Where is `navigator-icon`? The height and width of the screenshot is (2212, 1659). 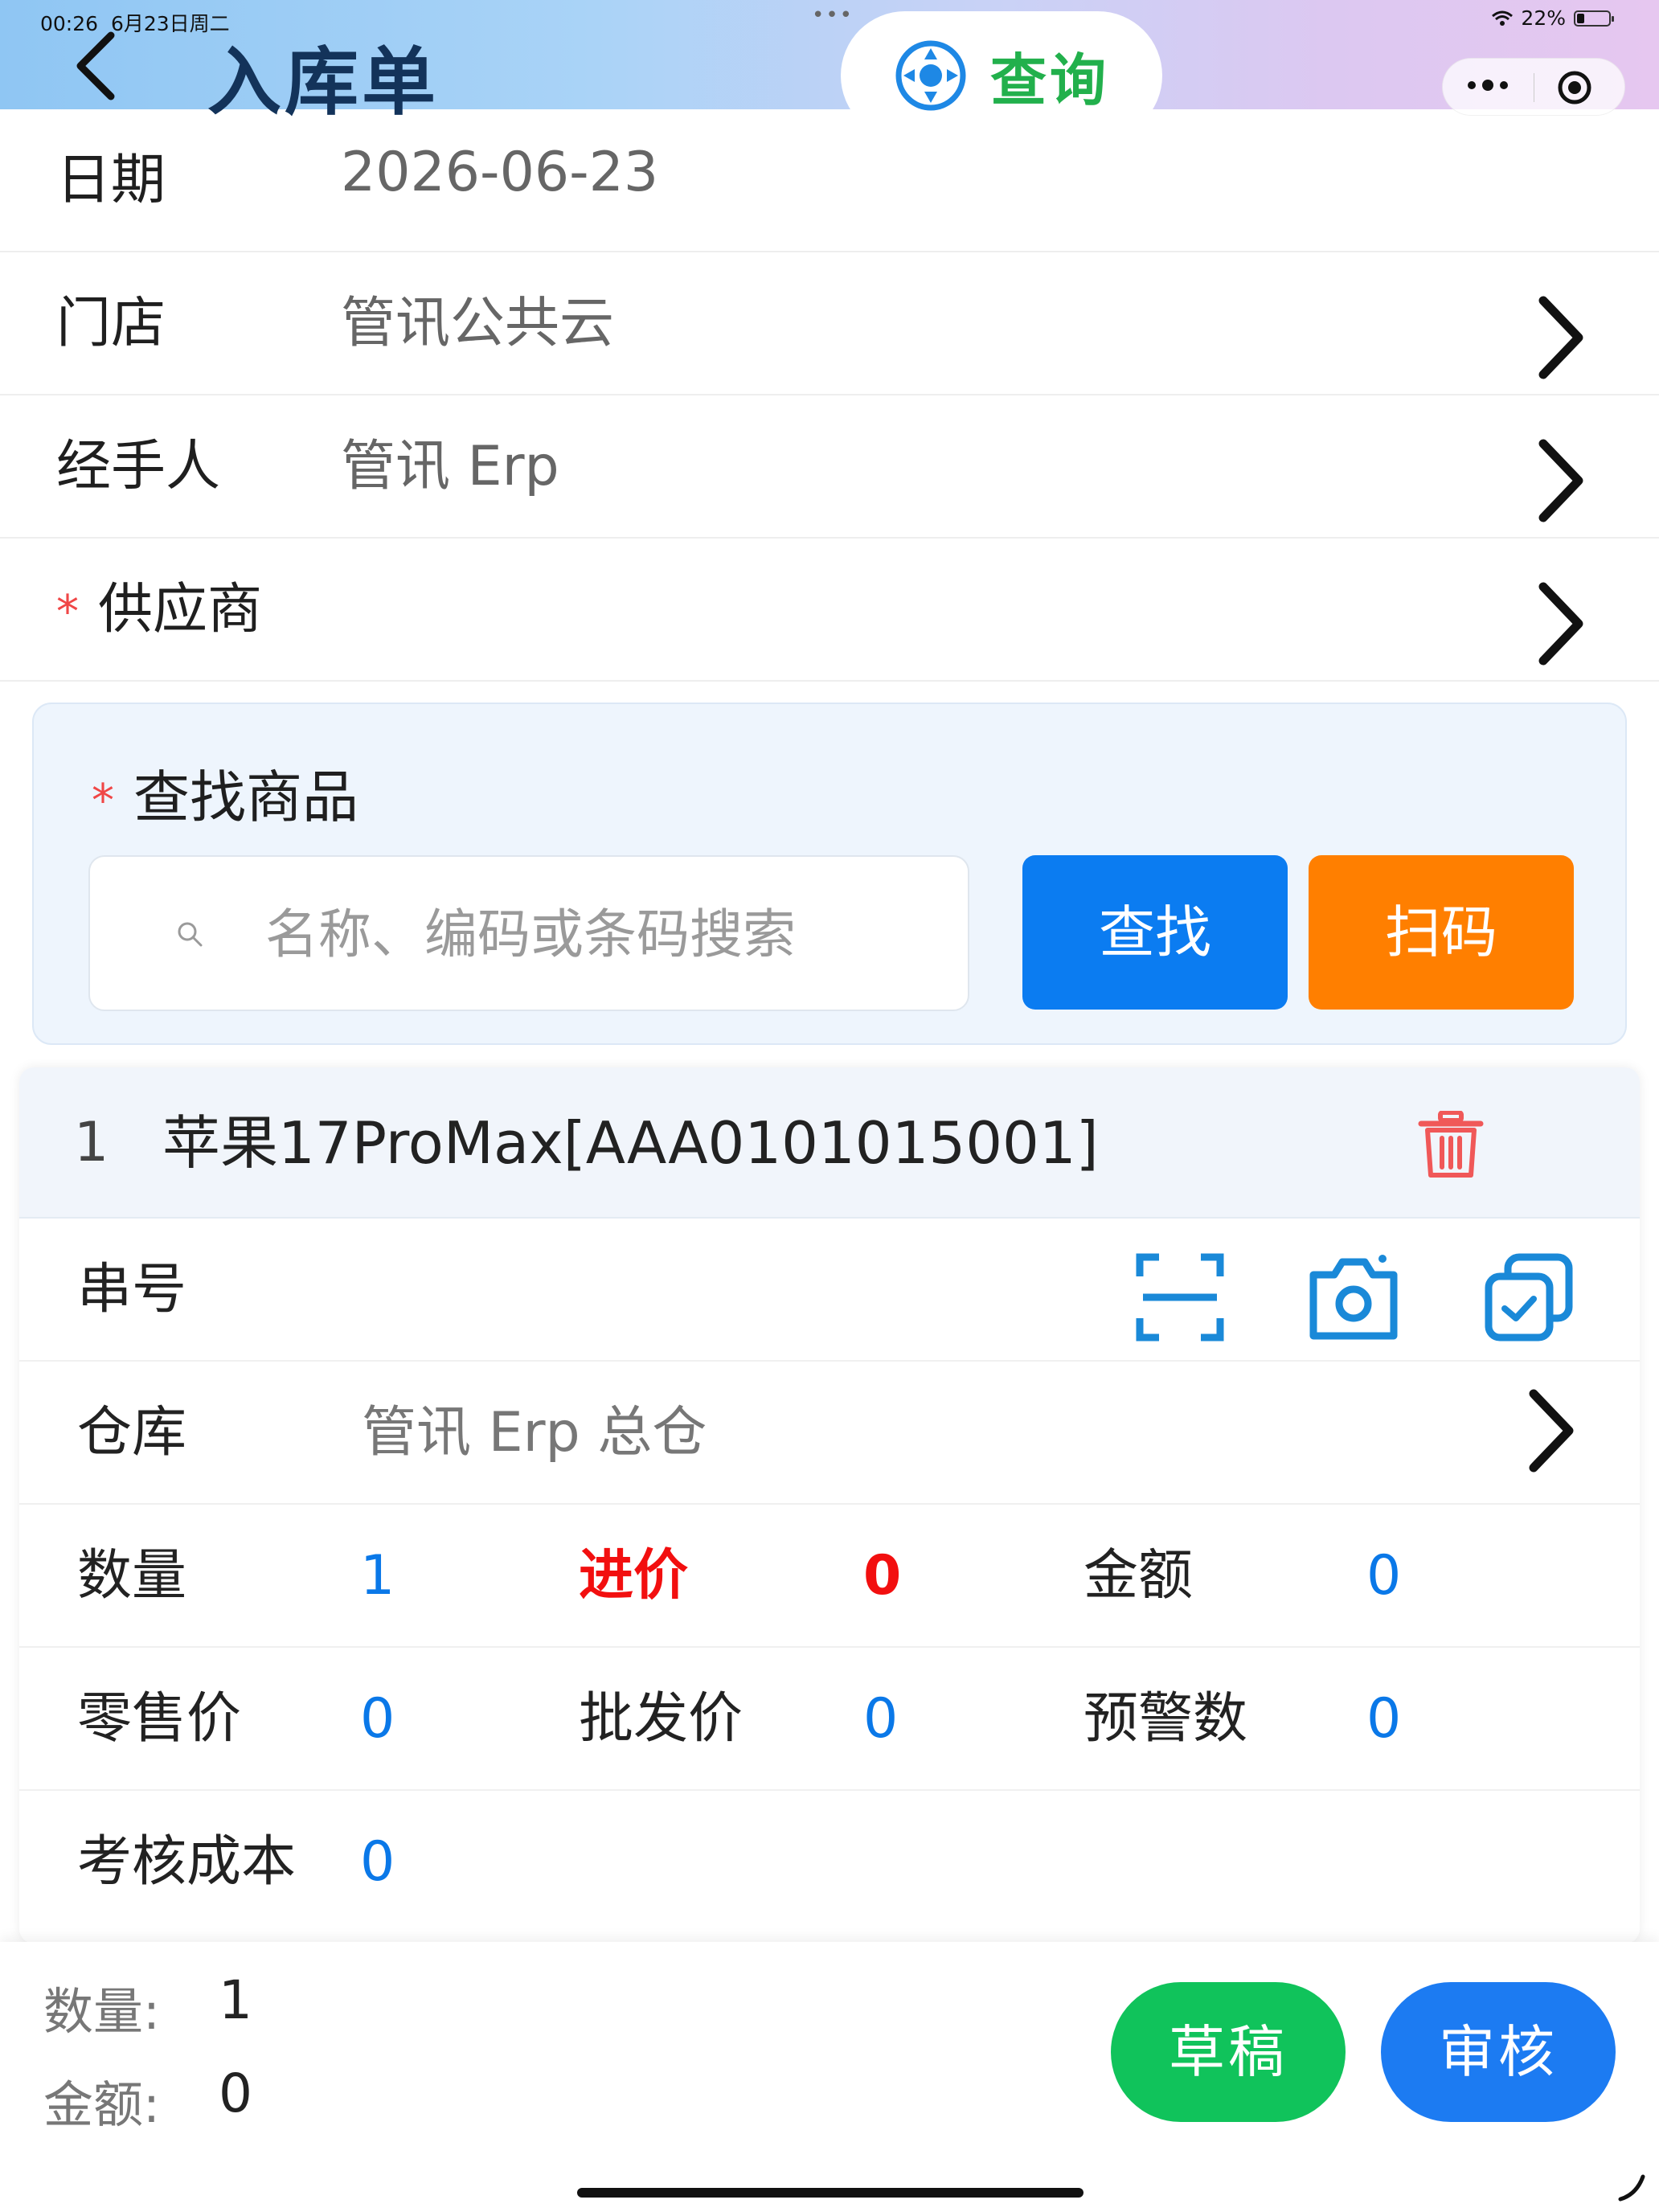 navigator-icon is located at coordinates (930, 75).